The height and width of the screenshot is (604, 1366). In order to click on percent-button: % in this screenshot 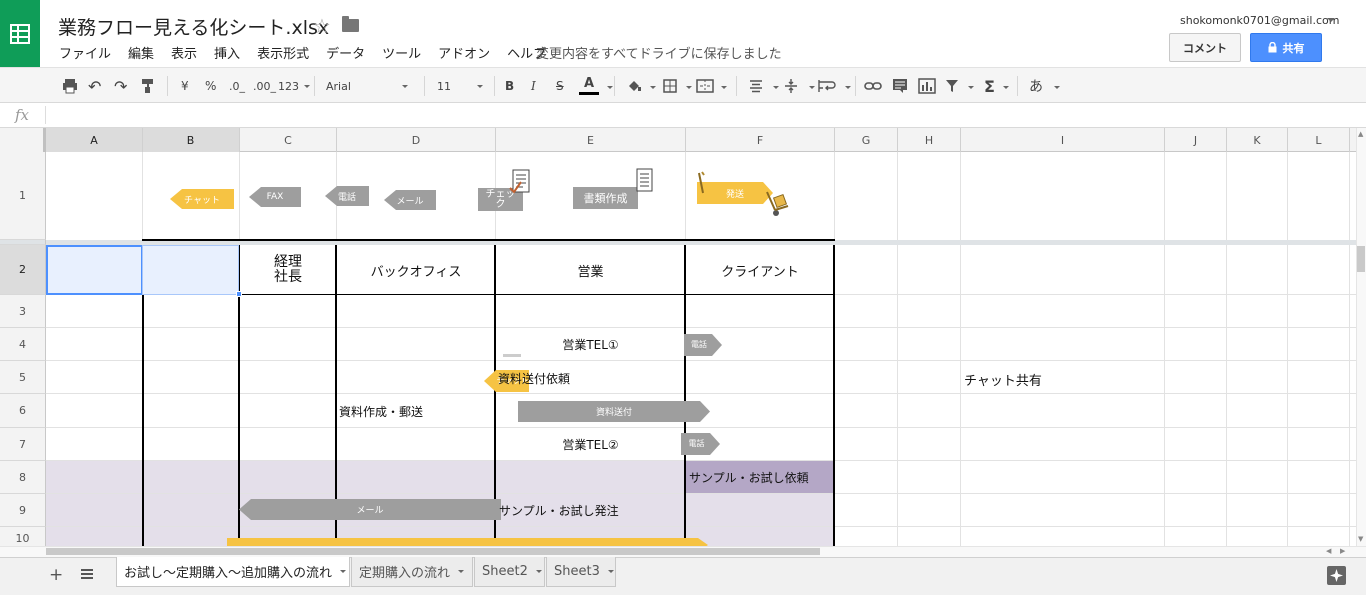, I will do `click(210, 86)`.